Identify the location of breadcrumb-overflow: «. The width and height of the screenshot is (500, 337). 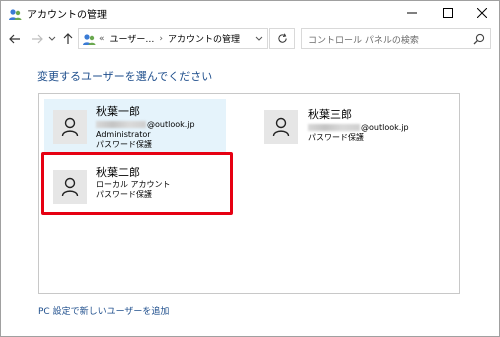
(102, 39).